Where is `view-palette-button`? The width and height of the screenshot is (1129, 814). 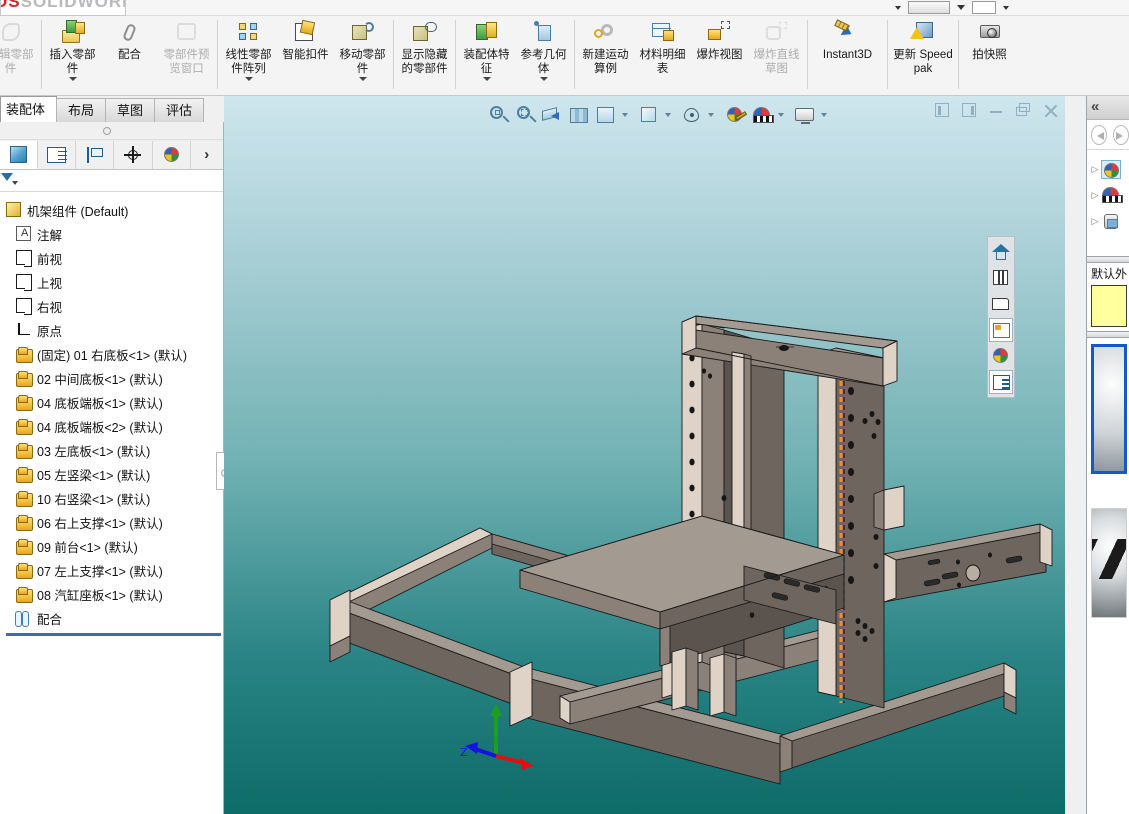 view-palette-button is located at coordinates (1001, 330).